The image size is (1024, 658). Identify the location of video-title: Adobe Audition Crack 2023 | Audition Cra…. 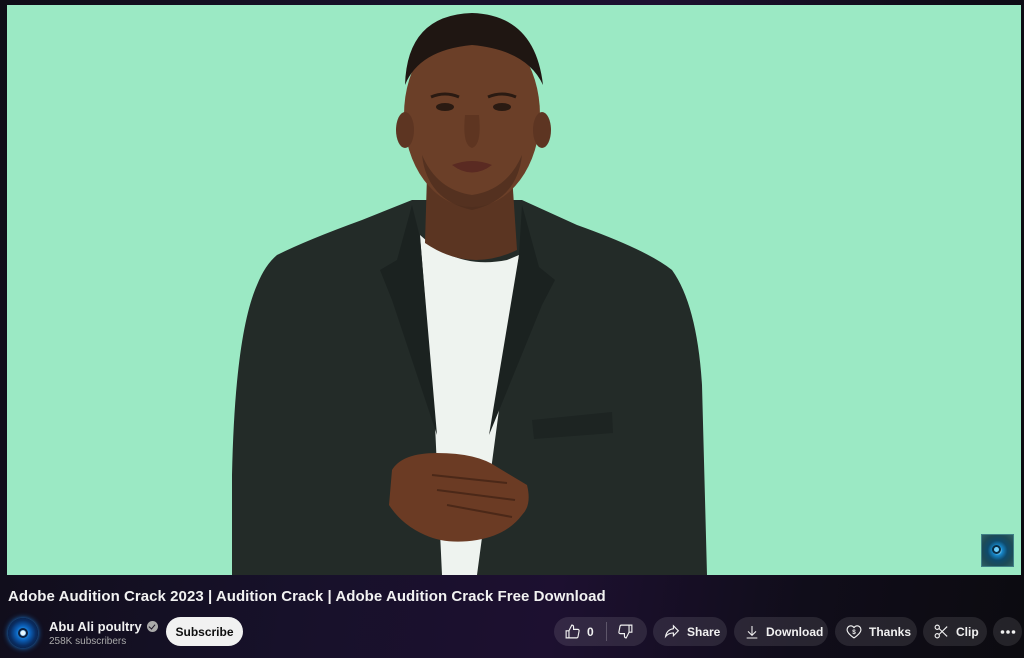
(307, 596).